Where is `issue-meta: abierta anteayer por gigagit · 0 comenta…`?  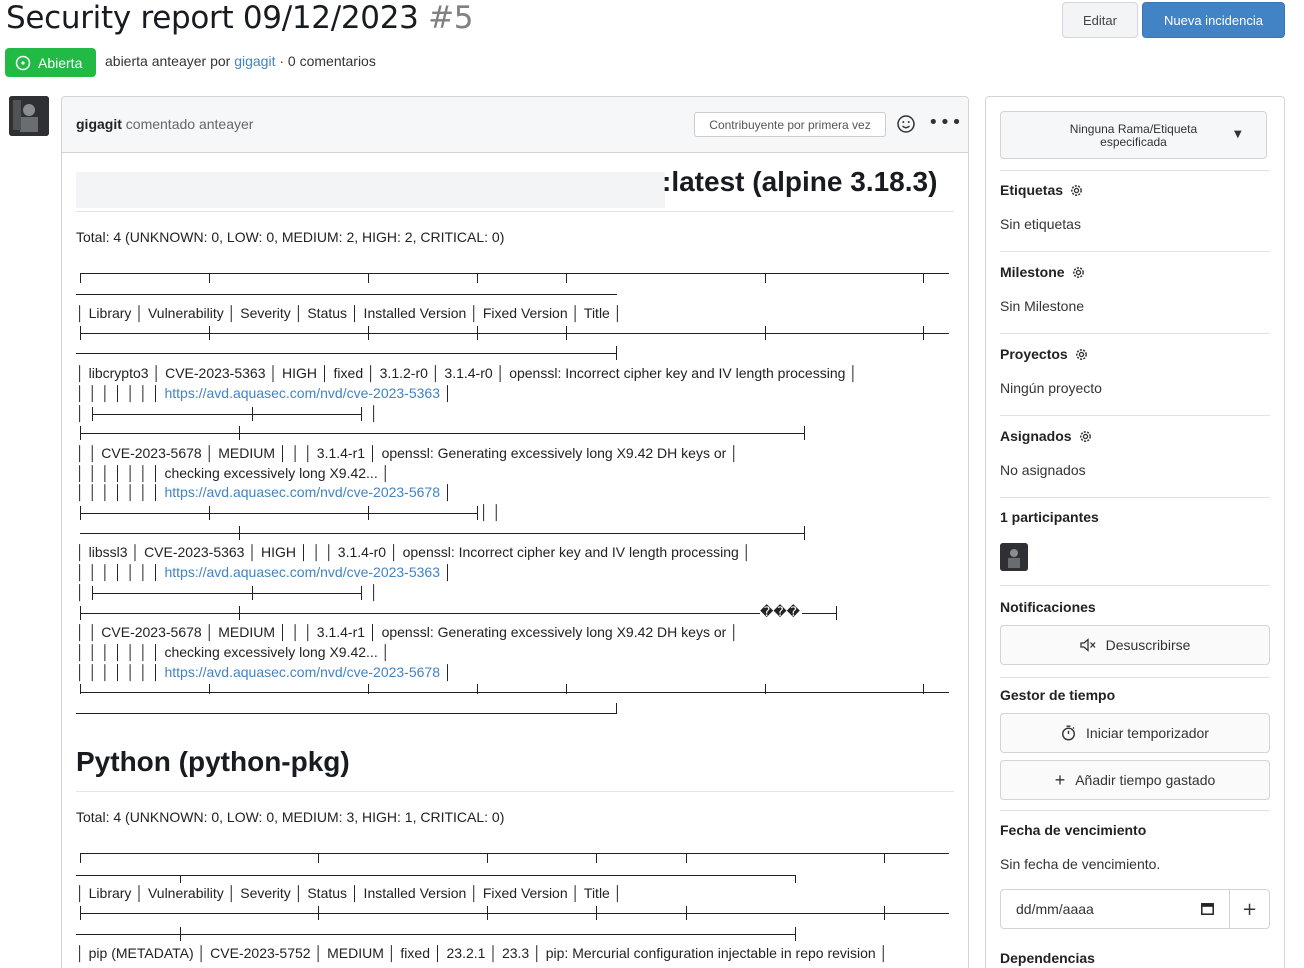 issue-meta: abierta anteayer por gigagit · 0 comenta… is located at coordinates (240, 61).